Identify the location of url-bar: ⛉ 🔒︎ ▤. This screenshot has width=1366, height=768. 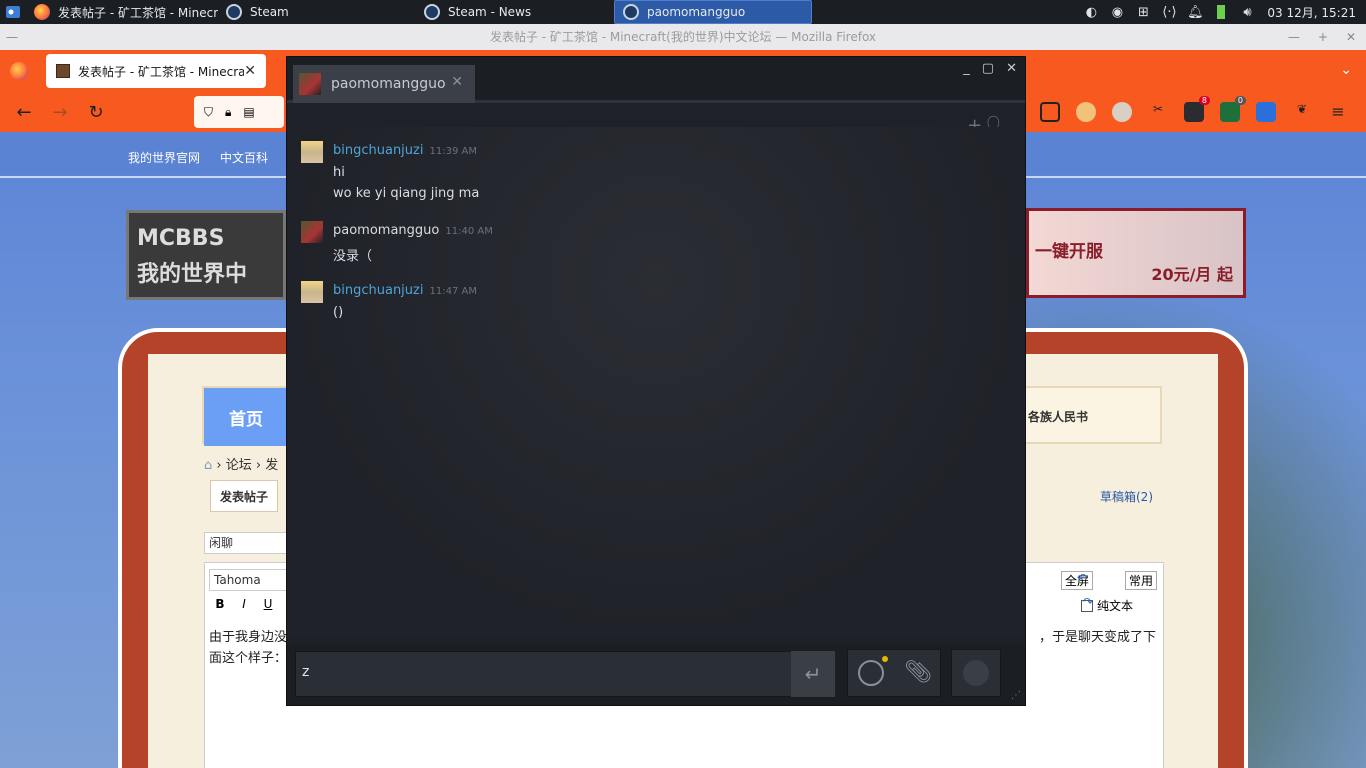
(239, 112).